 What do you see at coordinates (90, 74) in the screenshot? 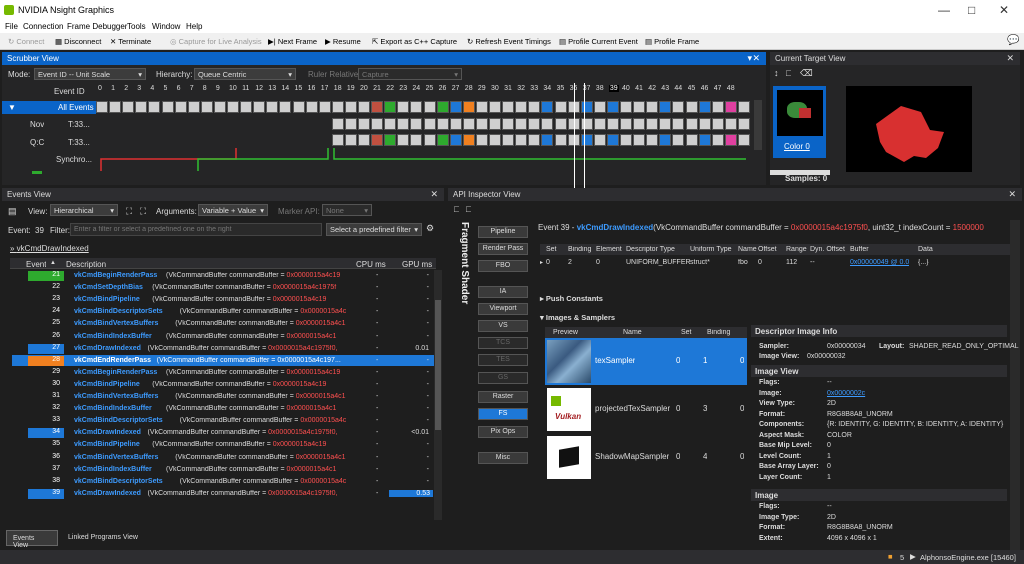
I see `mode-select: Event ID -- Unit Scale ▾` at bounding box center [90, 74].